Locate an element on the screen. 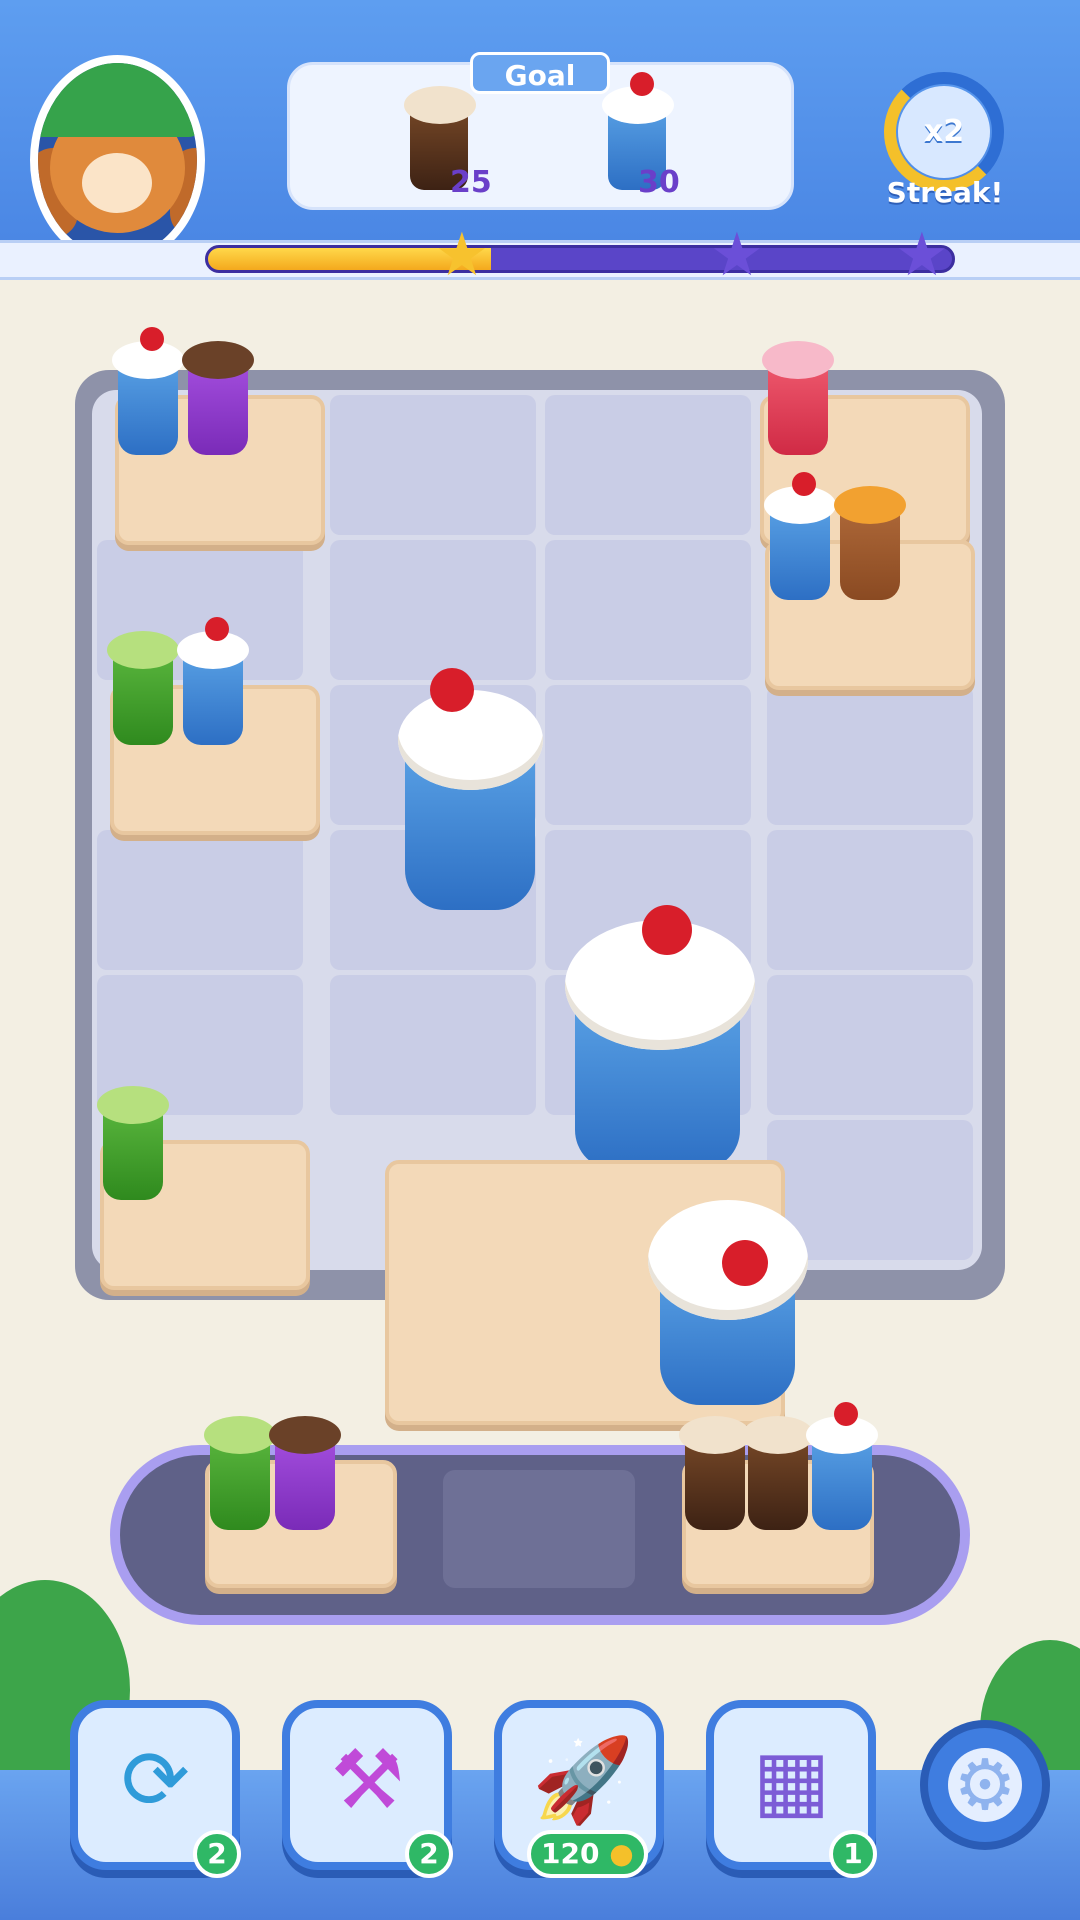  streak-multiplier: x2 is located at coordinates (944, 132).